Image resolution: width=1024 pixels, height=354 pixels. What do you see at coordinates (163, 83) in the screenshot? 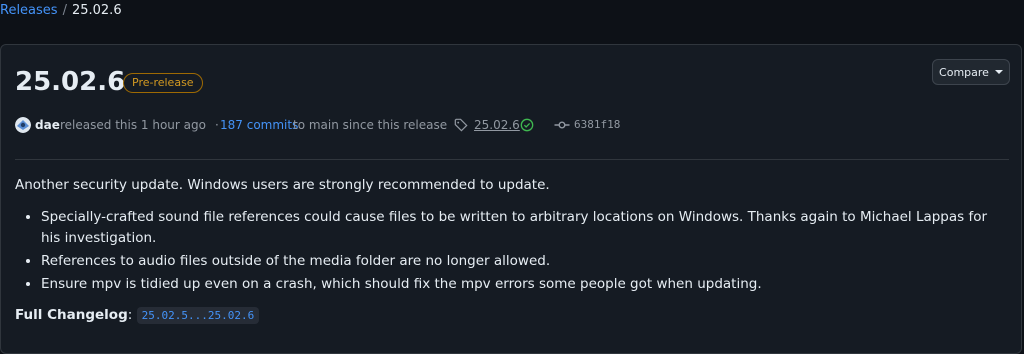
I see `prerelease-badge: Pre-release` at bounding box center [163, 83].